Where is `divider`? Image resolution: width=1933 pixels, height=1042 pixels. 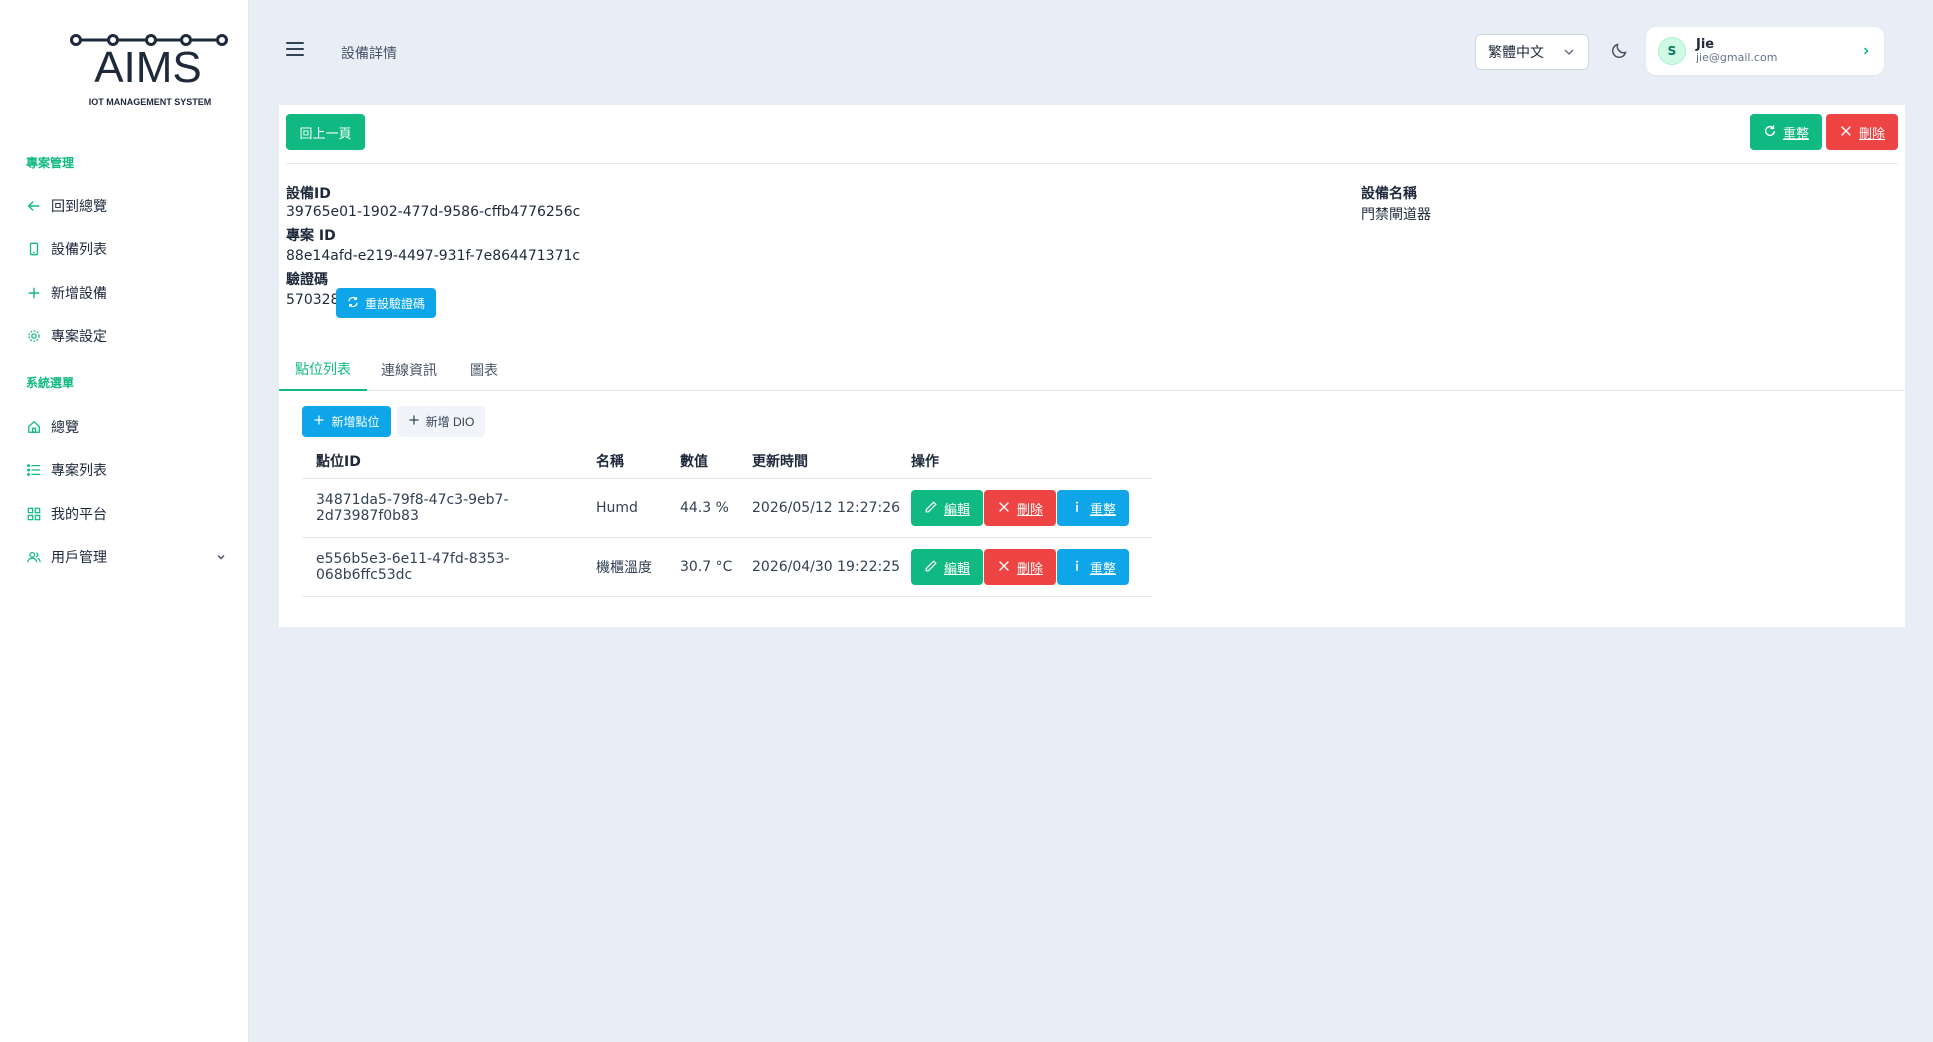 divider is located at coordinates (1092, 163).